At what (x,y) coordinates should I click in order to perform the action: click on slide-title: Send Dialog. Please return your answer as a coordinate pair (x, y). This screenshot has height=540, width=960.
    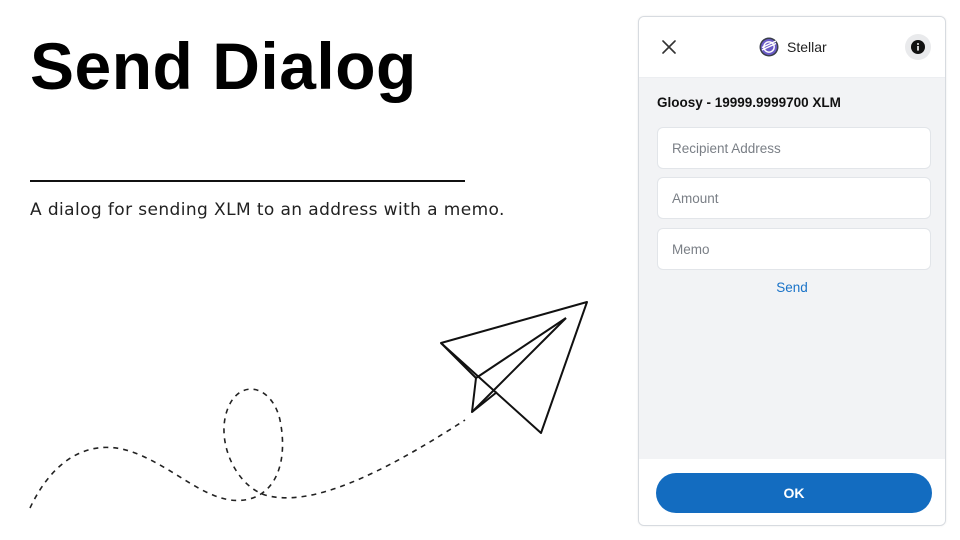
    Looking at the image, I should click on (223, 66).